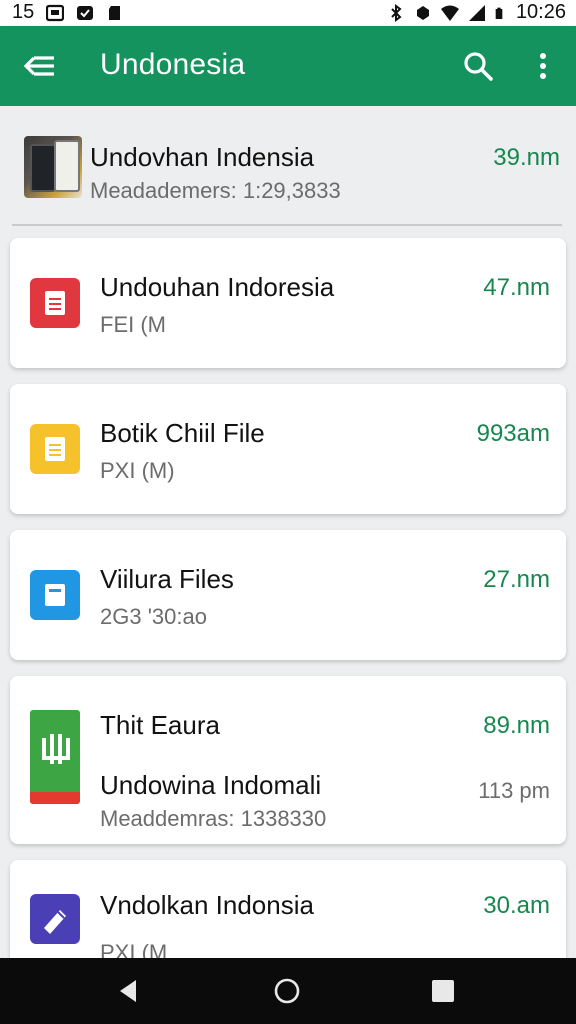 The width and height of the screenshot is (576, 1024). I want to click on item-subtitle: FEI (M, so click(133, 324).